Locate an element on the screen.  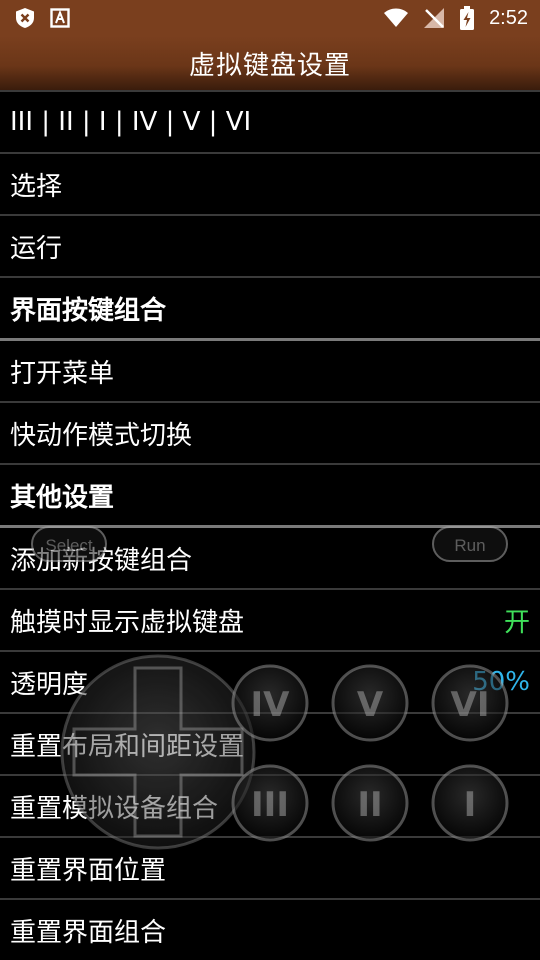
button-iv: IV is located at coordinates (270, 703).